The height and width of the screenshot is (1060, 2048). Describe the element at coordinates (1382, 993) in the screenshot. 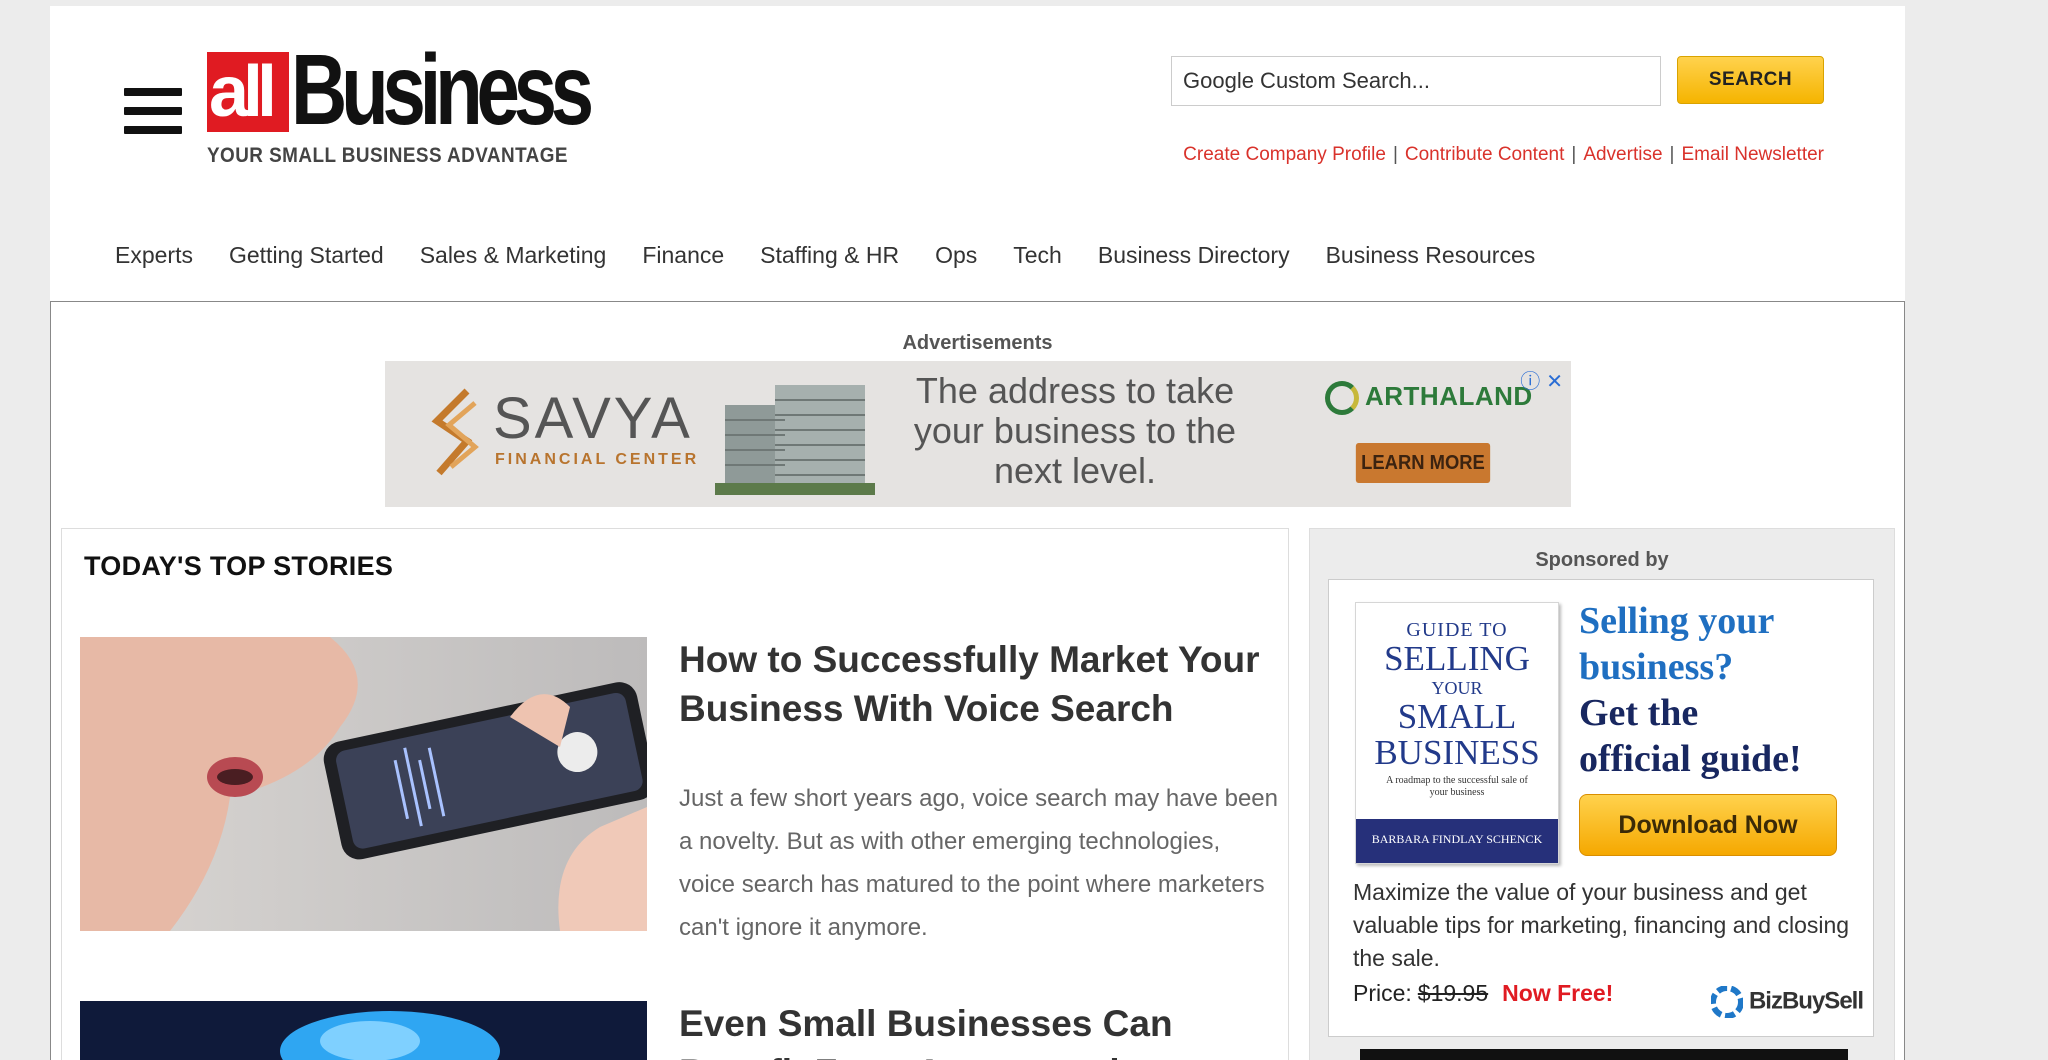

I see `price-label: Price:` at that location.